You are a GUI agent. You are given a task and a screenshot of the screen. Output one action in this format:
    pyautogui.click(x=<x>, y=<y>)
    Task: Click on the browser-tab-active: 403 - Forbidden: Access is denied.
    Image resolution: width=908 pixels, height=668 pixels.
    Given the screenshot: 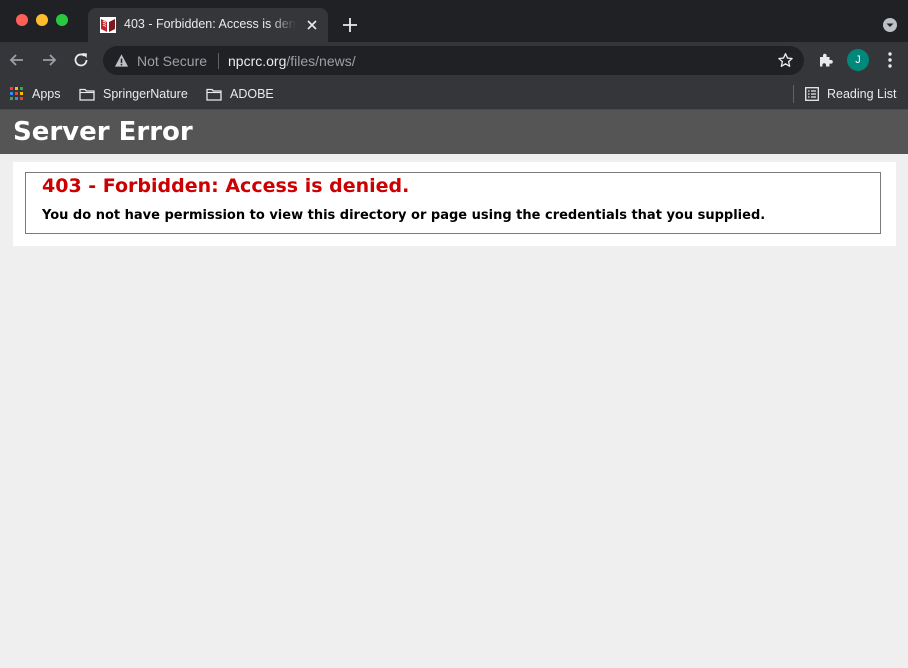 What is the action you would take?
    pyautogui.click(x=208, y=25)
    